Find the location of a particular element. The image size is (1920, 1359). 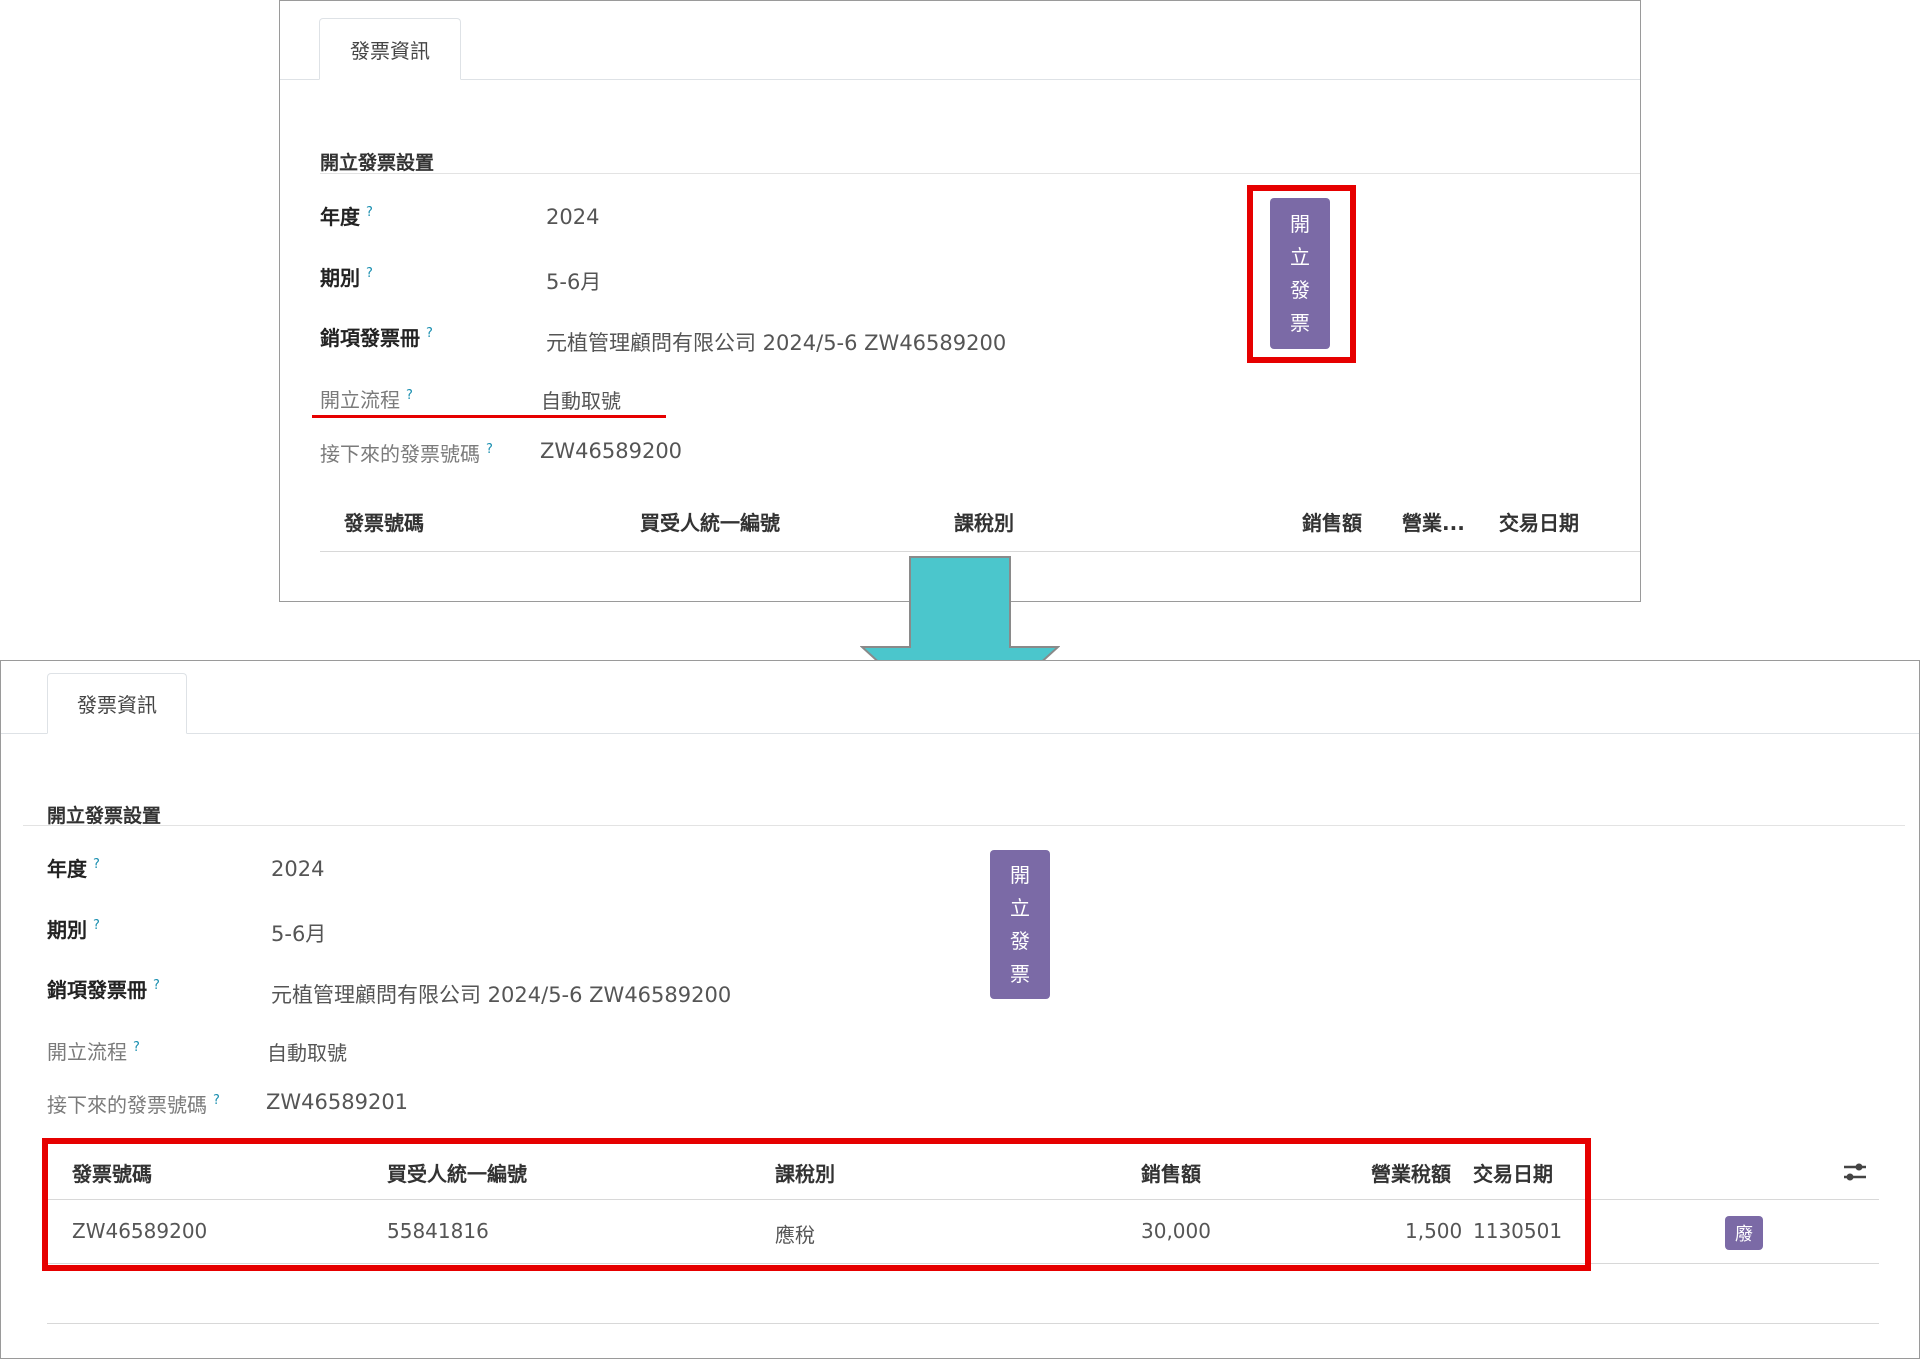

after-next-no-label: 接下來的發票號碼? is located at coordinates (133, 1103).